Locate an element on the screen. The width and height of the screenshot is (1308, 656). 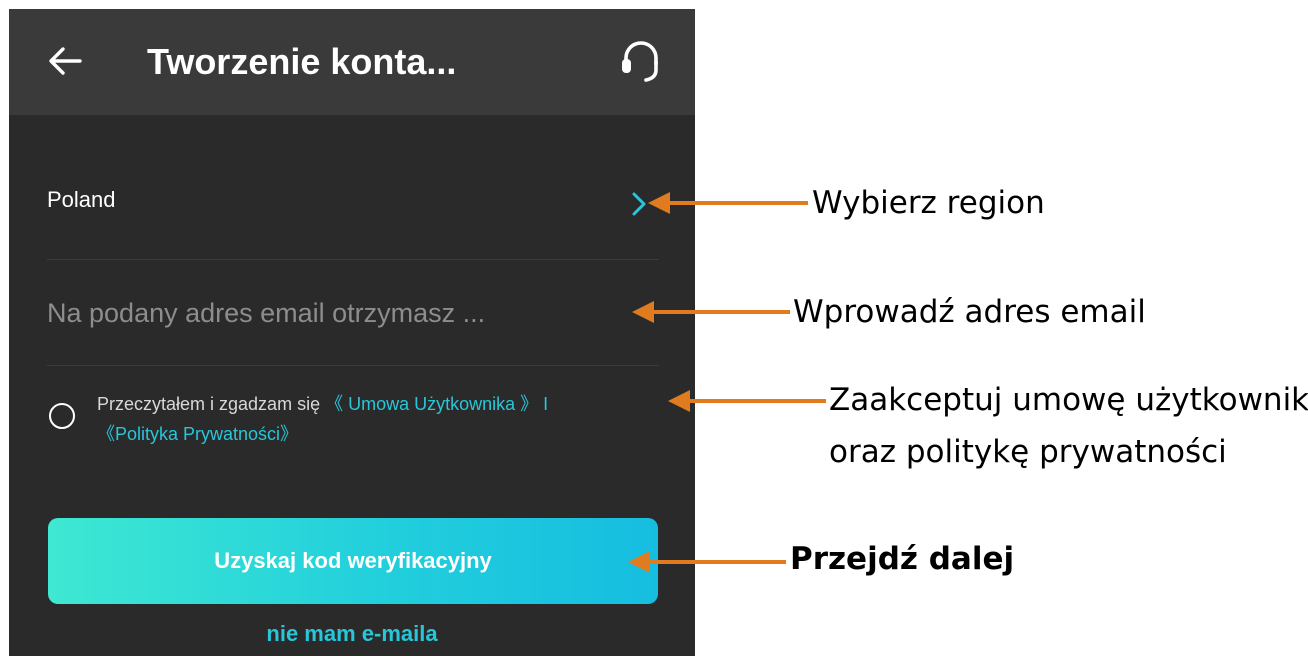
agreement-radio is located at coordinates (62, 416).